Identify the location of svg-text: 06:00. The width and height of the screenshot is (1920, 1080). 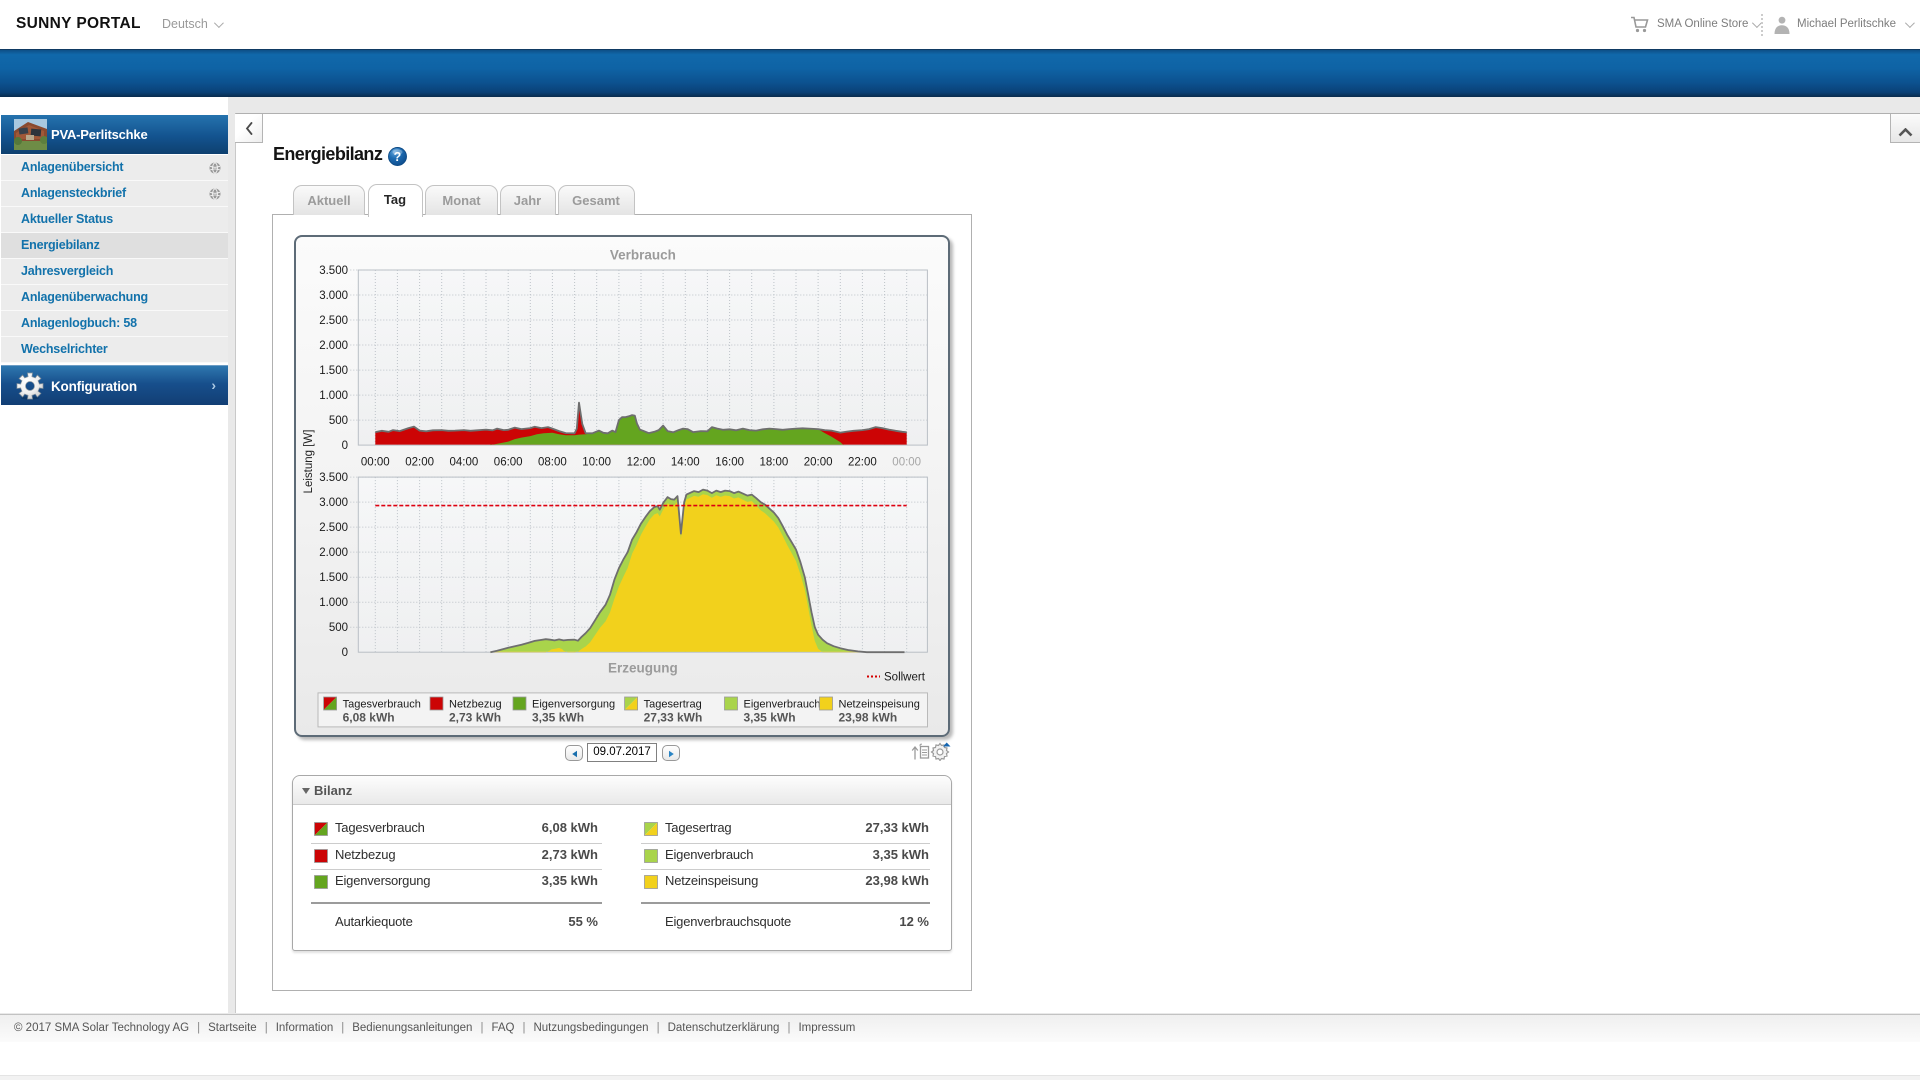
(508, 463).